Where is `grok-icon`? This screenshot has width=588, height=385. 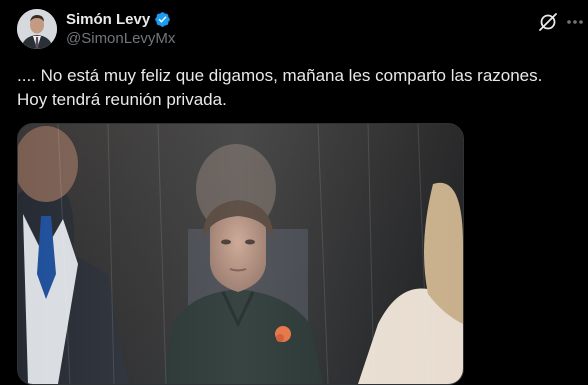
grok-icon is located at coordinates (548, 22).